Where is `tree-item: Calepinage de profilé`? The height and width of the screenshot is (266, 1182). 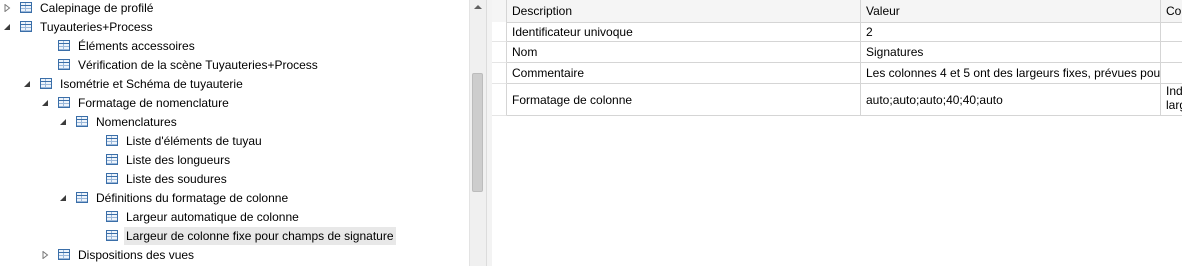
tree-item: Calepinage de profilé is located at coordinates (78, 8).